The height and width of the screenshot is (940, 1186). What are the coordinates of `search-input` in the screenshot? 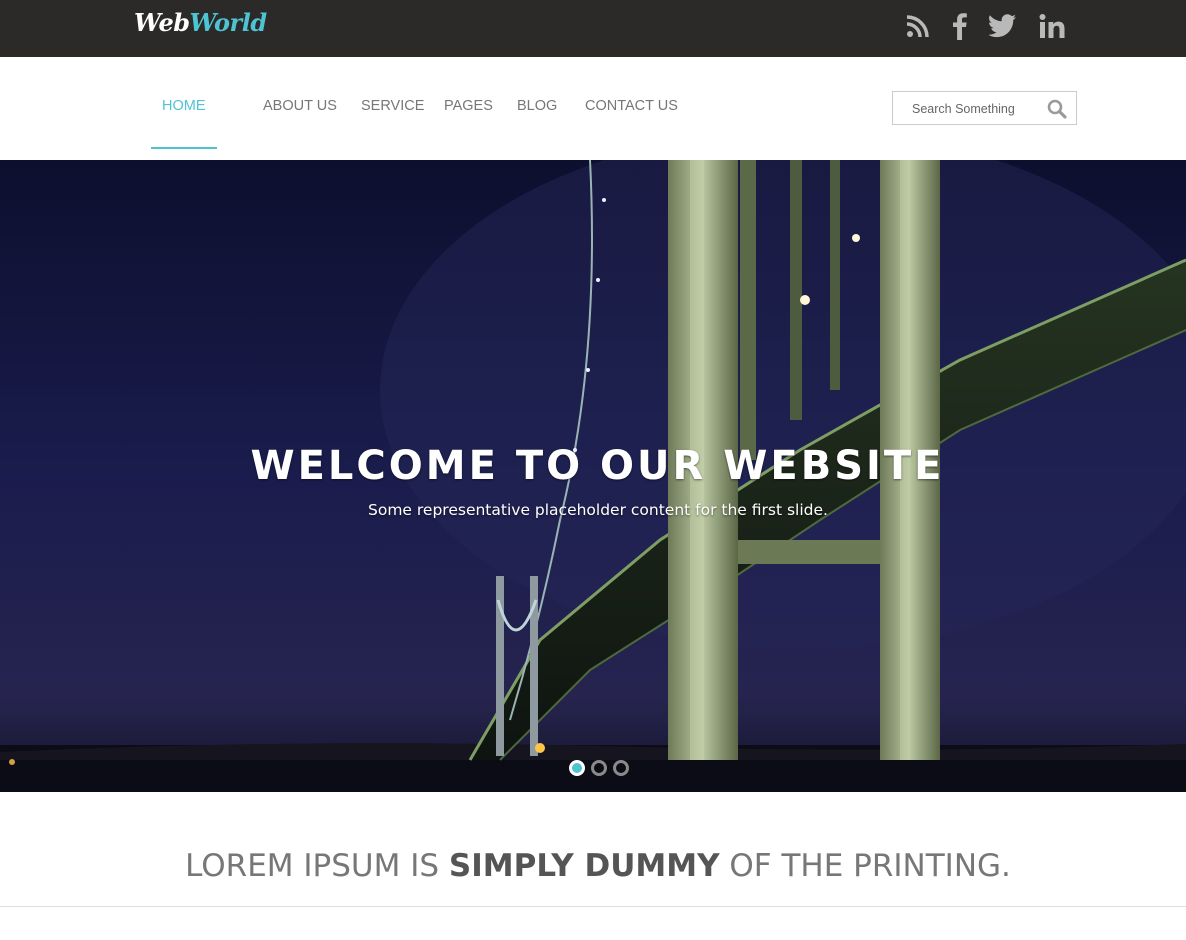 It's located at (977, 109).